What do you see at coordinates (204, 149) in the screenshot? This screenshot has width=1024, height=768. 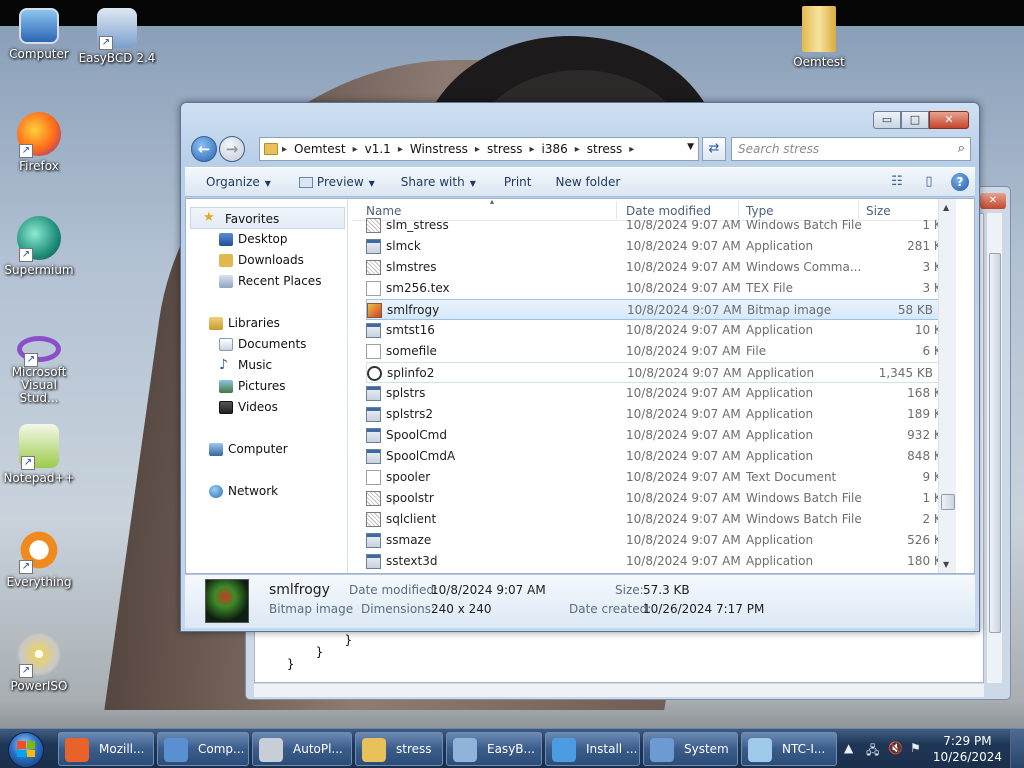 I see `back-button: ←` at bounding box center [204, 149].